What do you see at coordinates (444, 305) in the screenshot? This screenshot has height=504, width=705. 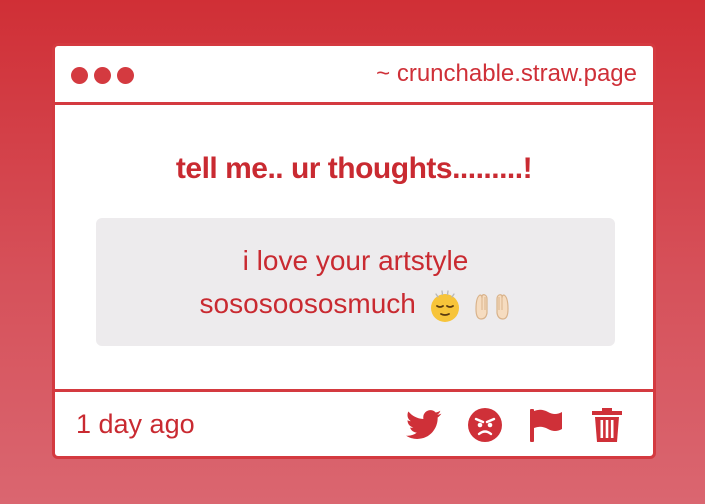 I see `relieved-face-emoji-icon` at bounding box center [444, 305].